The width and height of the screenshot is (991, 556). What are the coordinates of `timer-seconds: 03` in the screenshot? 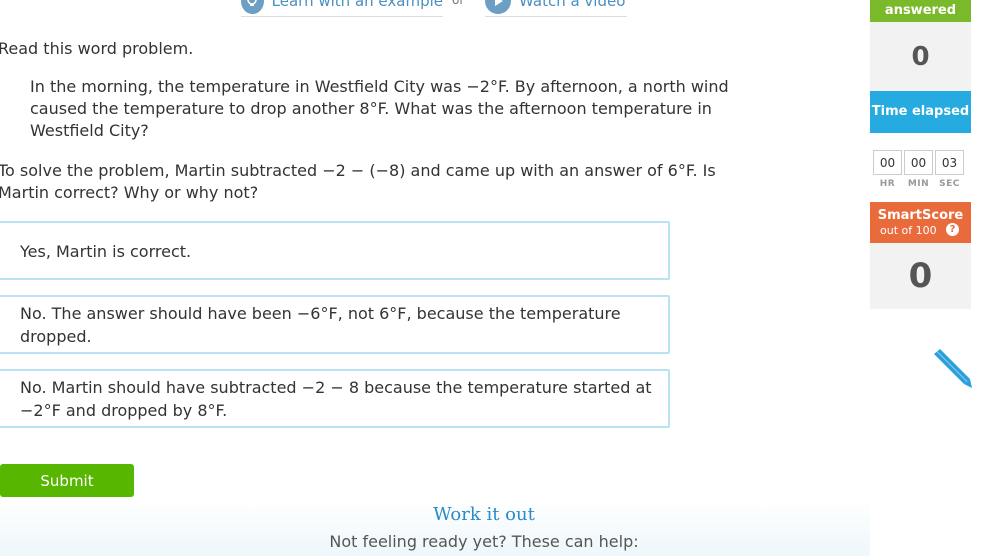 It's located at (949, 162).